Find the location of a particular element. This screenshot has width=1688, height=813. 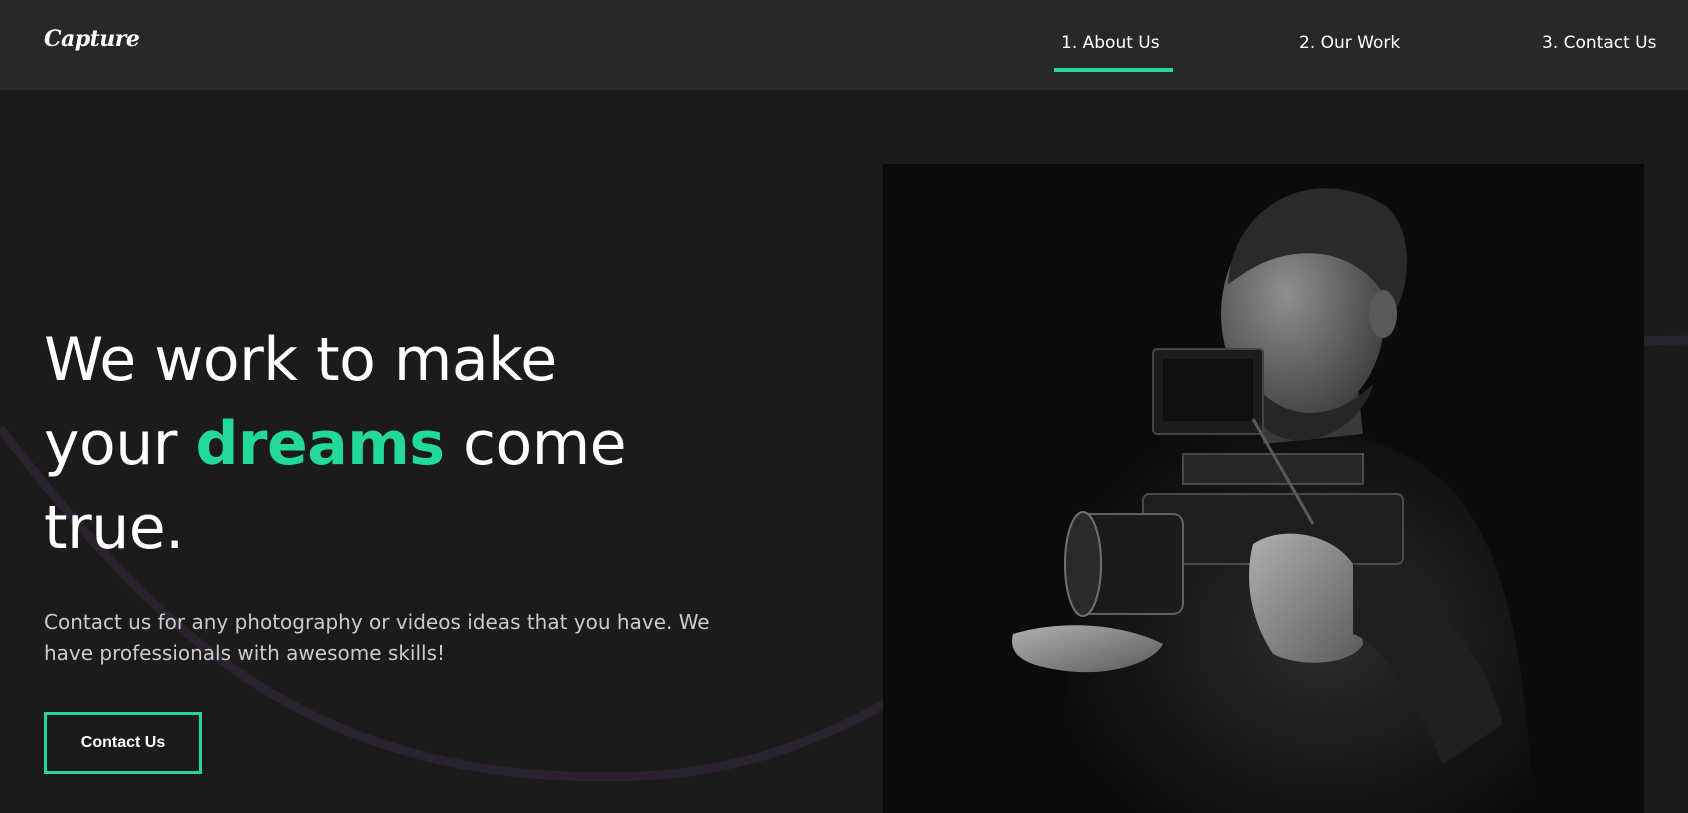

hero-heading-pre: your is located at coordinates (120, 444).